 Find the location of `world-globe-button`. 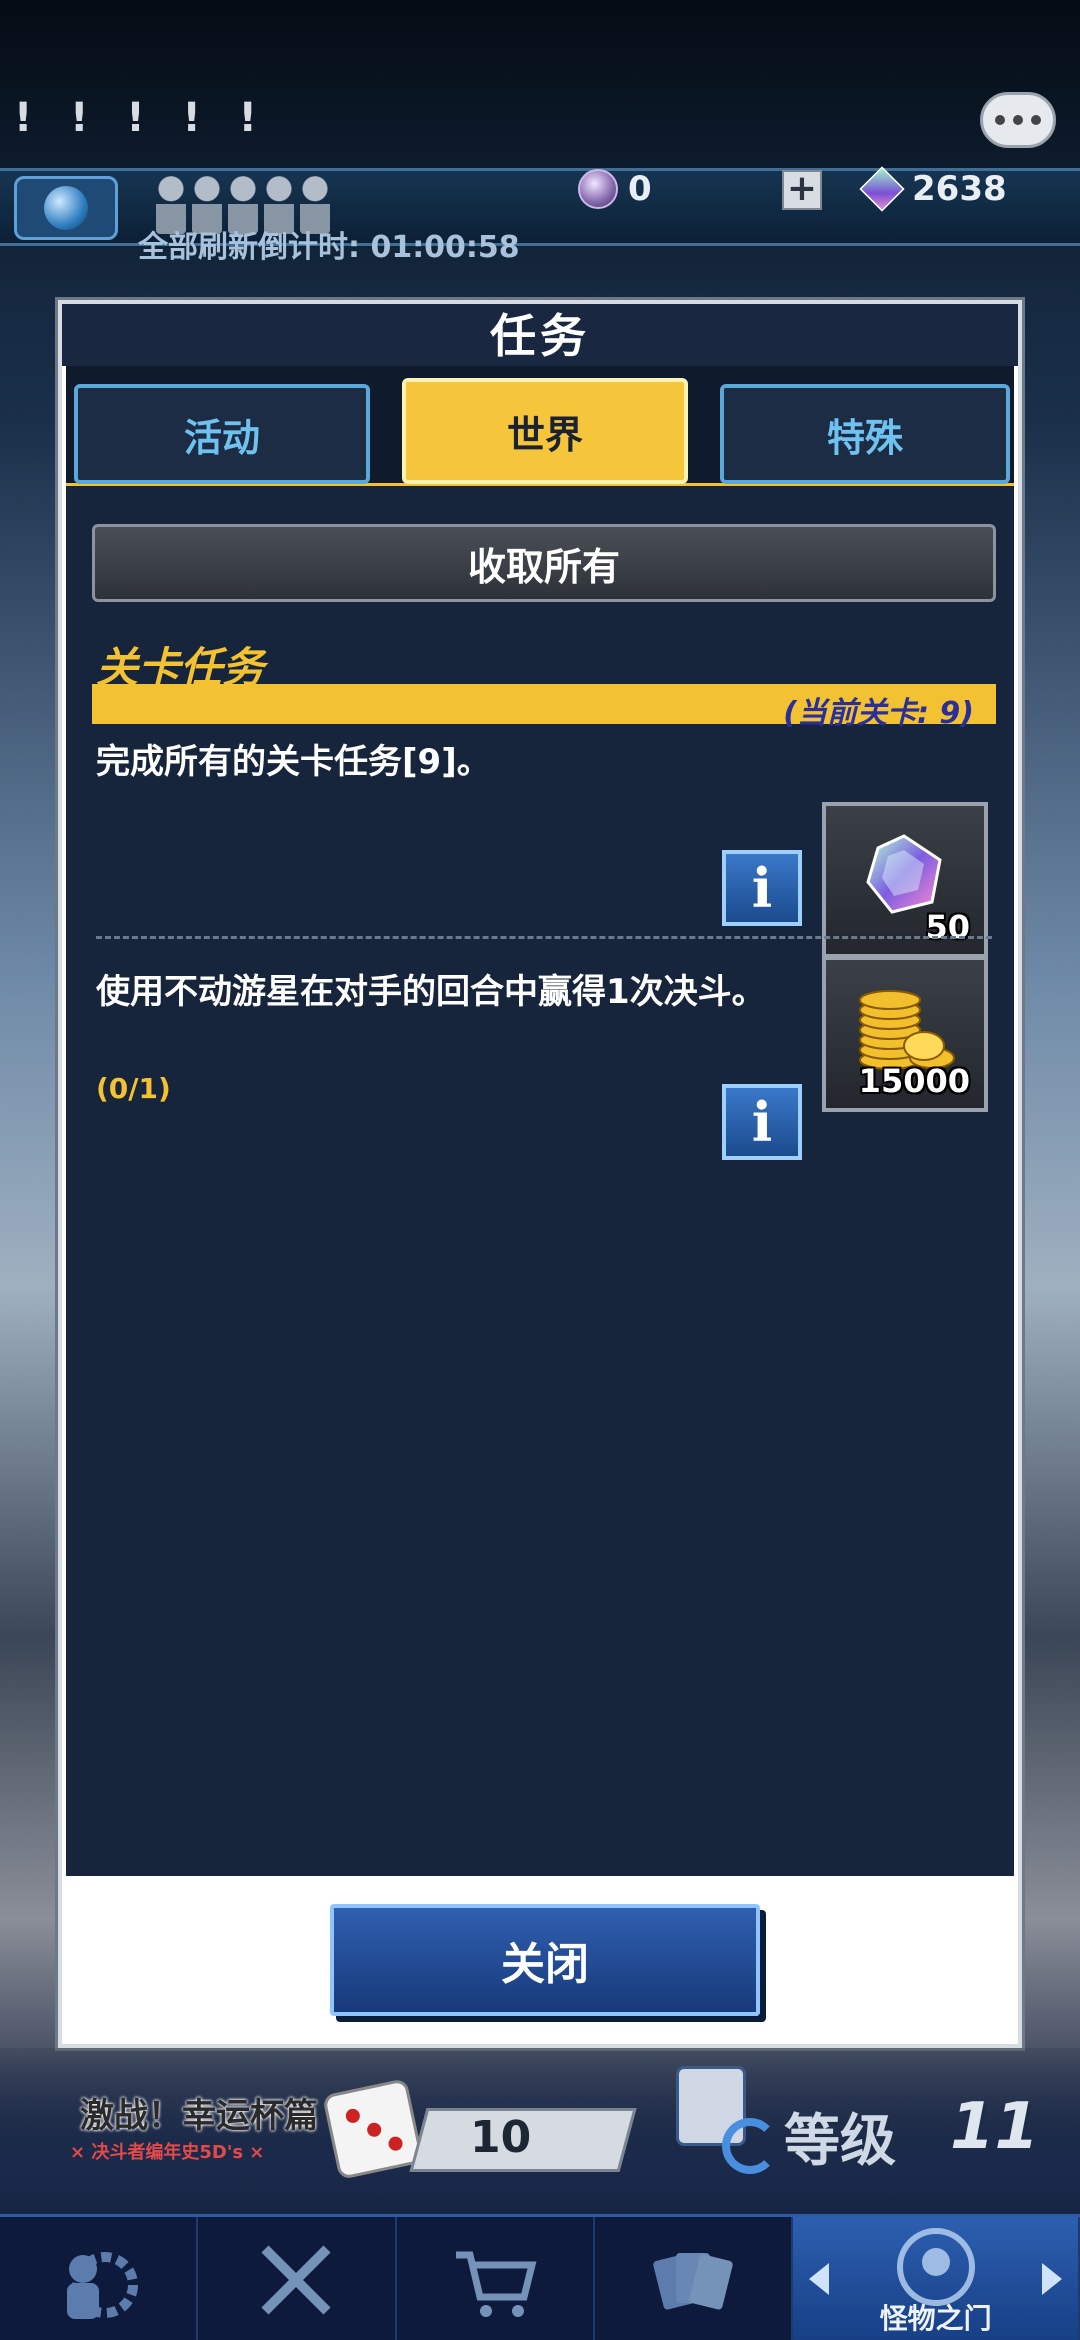

world-globe-button is located at coordinates (66, 208).